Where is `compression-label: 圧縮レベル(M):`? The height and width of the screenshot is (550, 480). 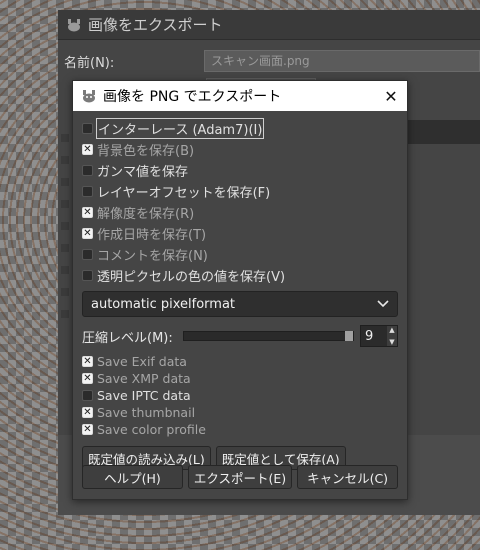 compression-label: 圧縮レベル(M): is located at coordinates (127, 338).